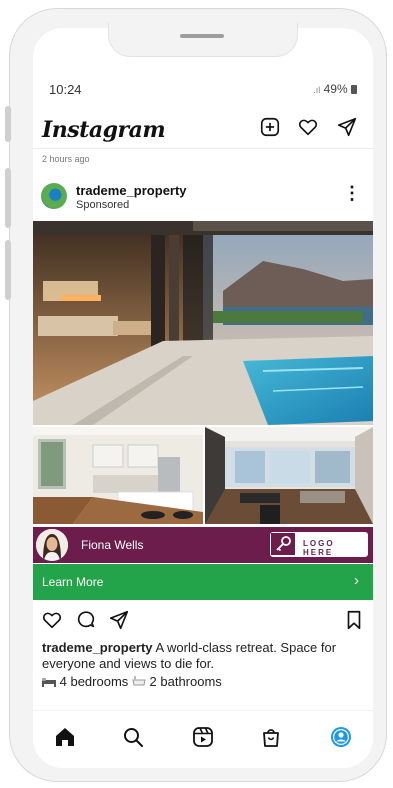  I want to click on sponsored-label: Sponsored, so click(103, 205).